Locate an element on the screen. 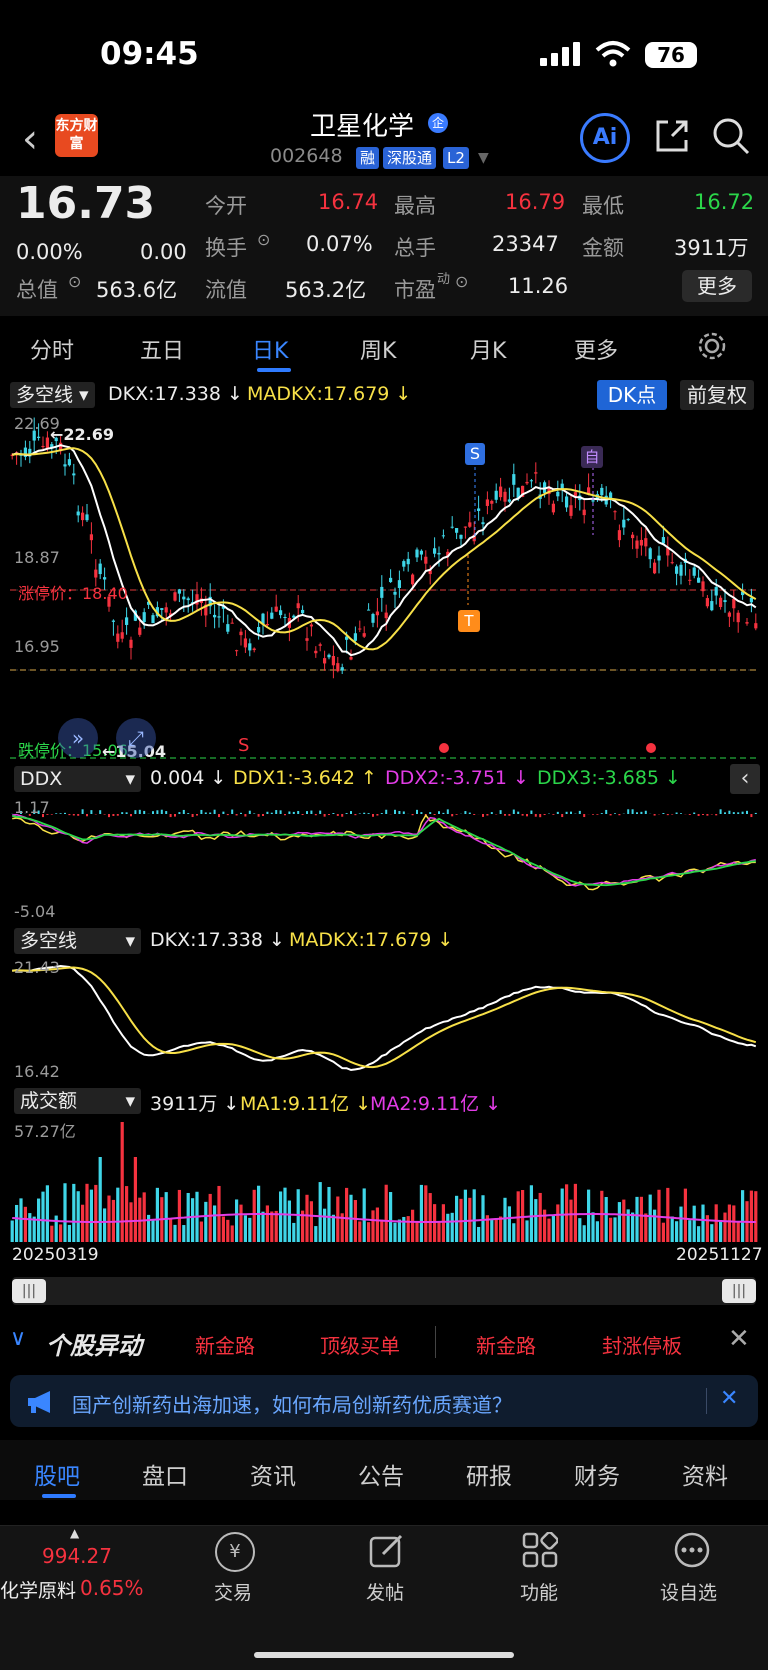  tab-daily-k: 日K is located at coordinates (270, 349).